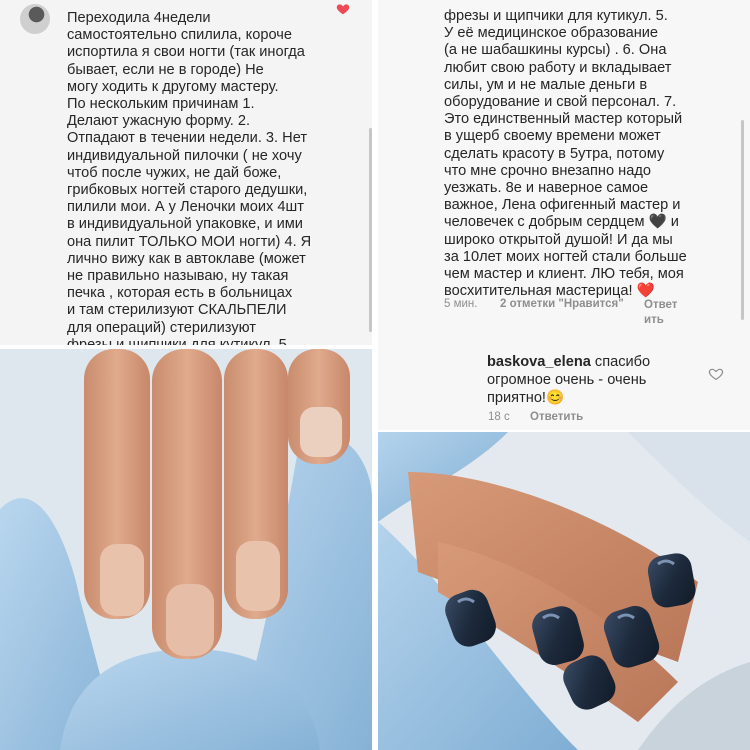 This screenshot has height=750, width=750. What do you see at coordinates (499, 417) in the screenshot?
I see `reply-time: 18 с` at bounding box center [499, 417].